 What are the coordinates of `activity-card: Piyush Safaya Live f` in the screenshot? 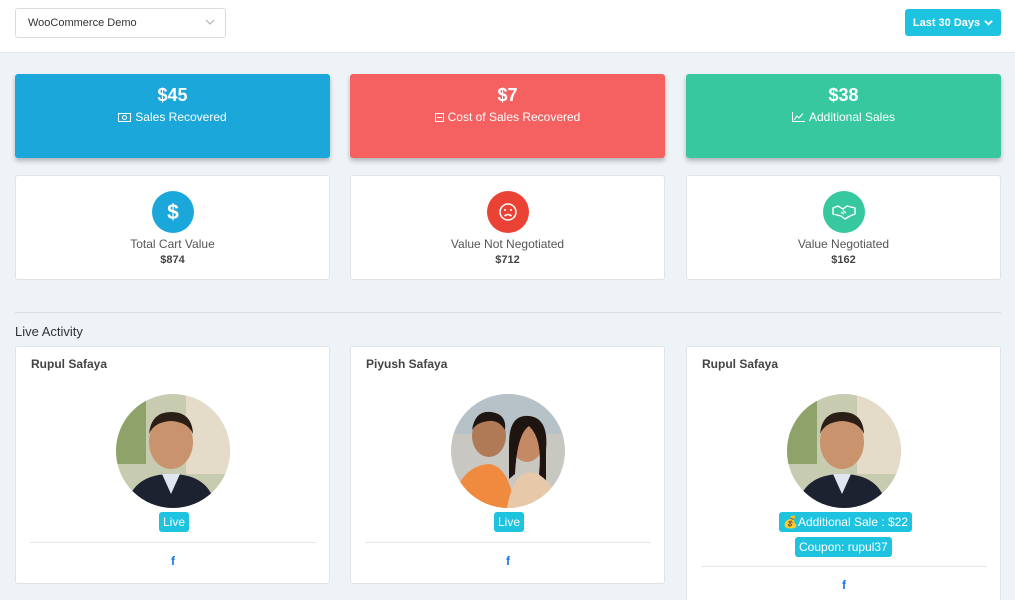 It's located at (507, 465).